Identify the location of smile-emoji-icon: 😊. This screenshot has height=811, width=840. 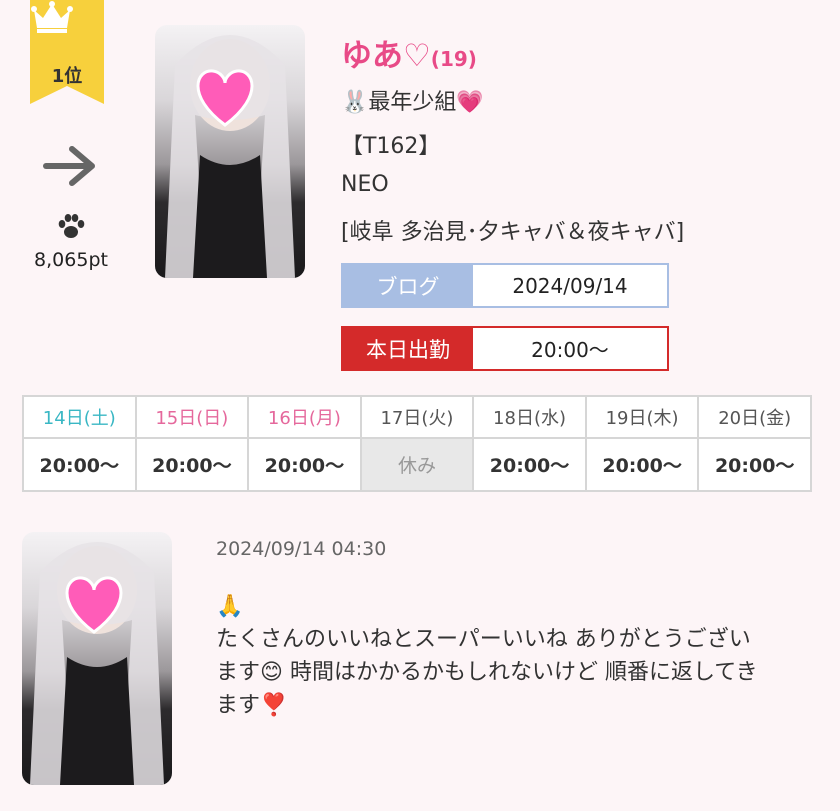
(271, 672).